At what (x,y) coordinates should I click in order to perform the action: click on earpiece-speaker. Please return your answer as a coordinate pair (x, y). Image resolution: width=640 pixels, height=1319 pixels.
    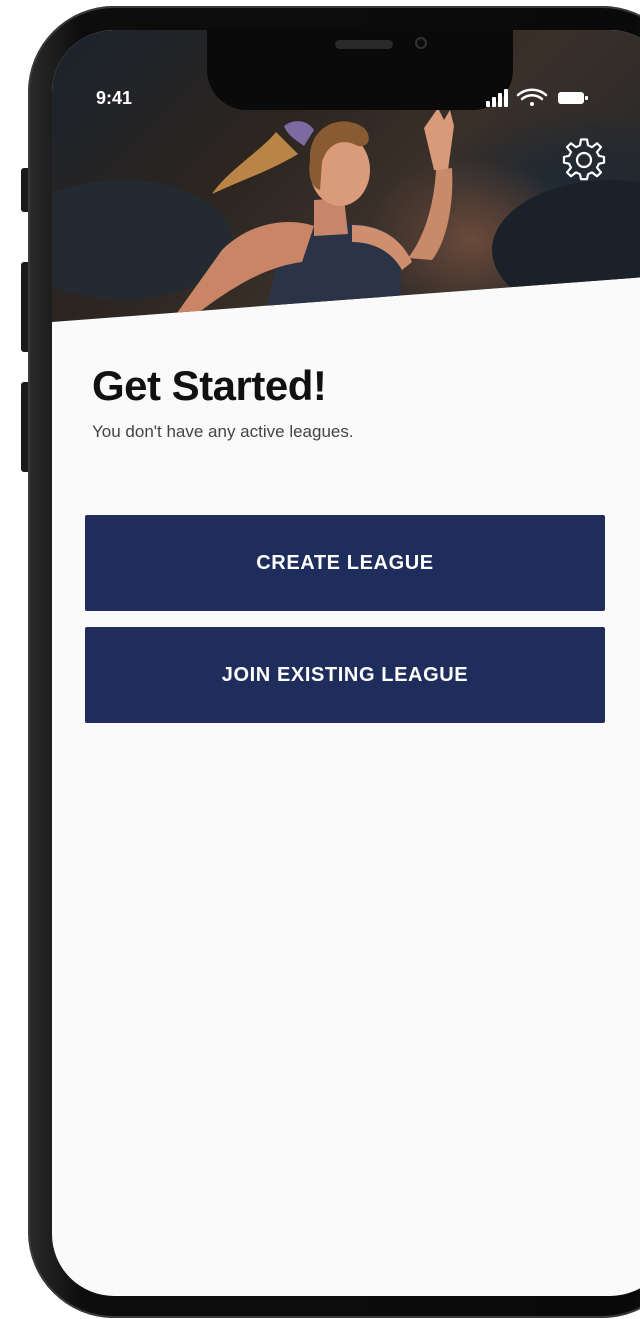
    Looking at the image, I should click on (364, 44).